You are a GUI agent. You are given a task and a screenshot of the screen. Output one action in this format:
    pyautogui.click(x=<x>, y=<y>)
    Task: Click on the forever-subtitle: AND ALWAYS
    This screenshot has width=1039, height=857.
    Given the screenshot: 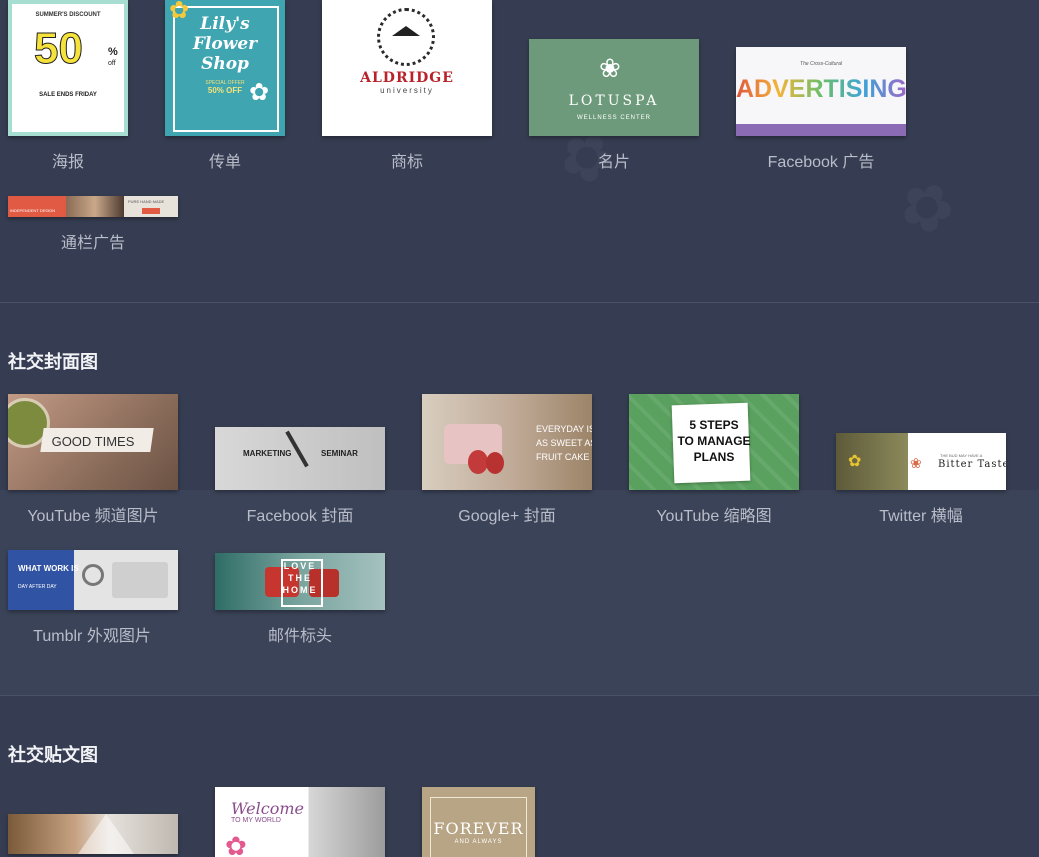 What is the action you would take?
    pyautogui.click(x=478, y=842)
    